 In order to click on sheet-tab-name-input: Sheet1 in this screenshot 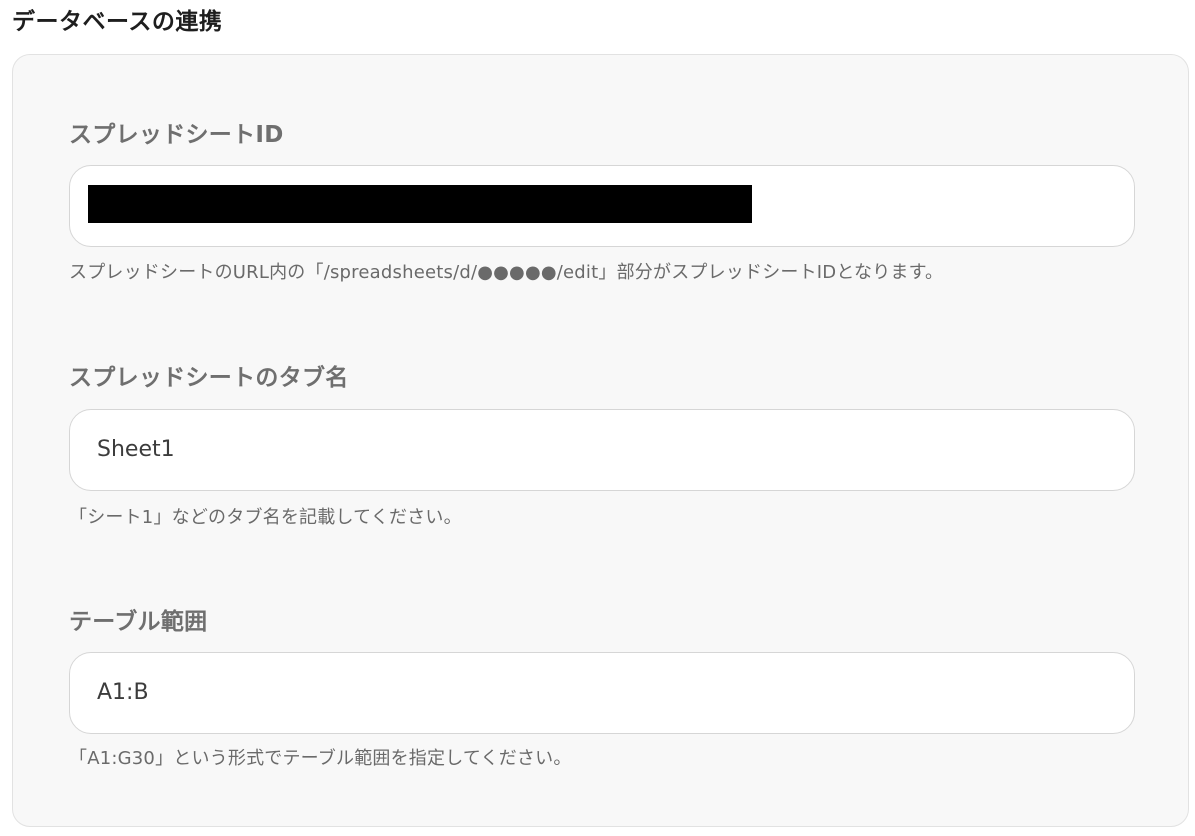, I will do `click(602, 450)`.